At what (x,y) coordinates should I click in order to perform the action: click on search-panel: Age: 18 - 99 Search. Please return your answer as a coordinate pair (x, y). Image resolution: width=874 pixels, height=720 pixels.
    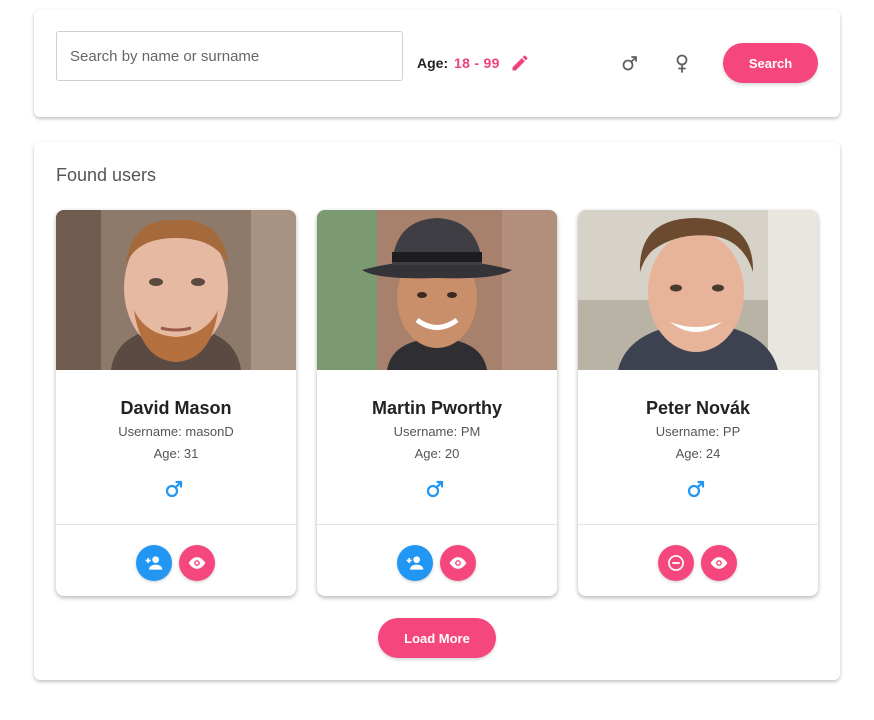
    Looking at the image, I should click on (437, 63).